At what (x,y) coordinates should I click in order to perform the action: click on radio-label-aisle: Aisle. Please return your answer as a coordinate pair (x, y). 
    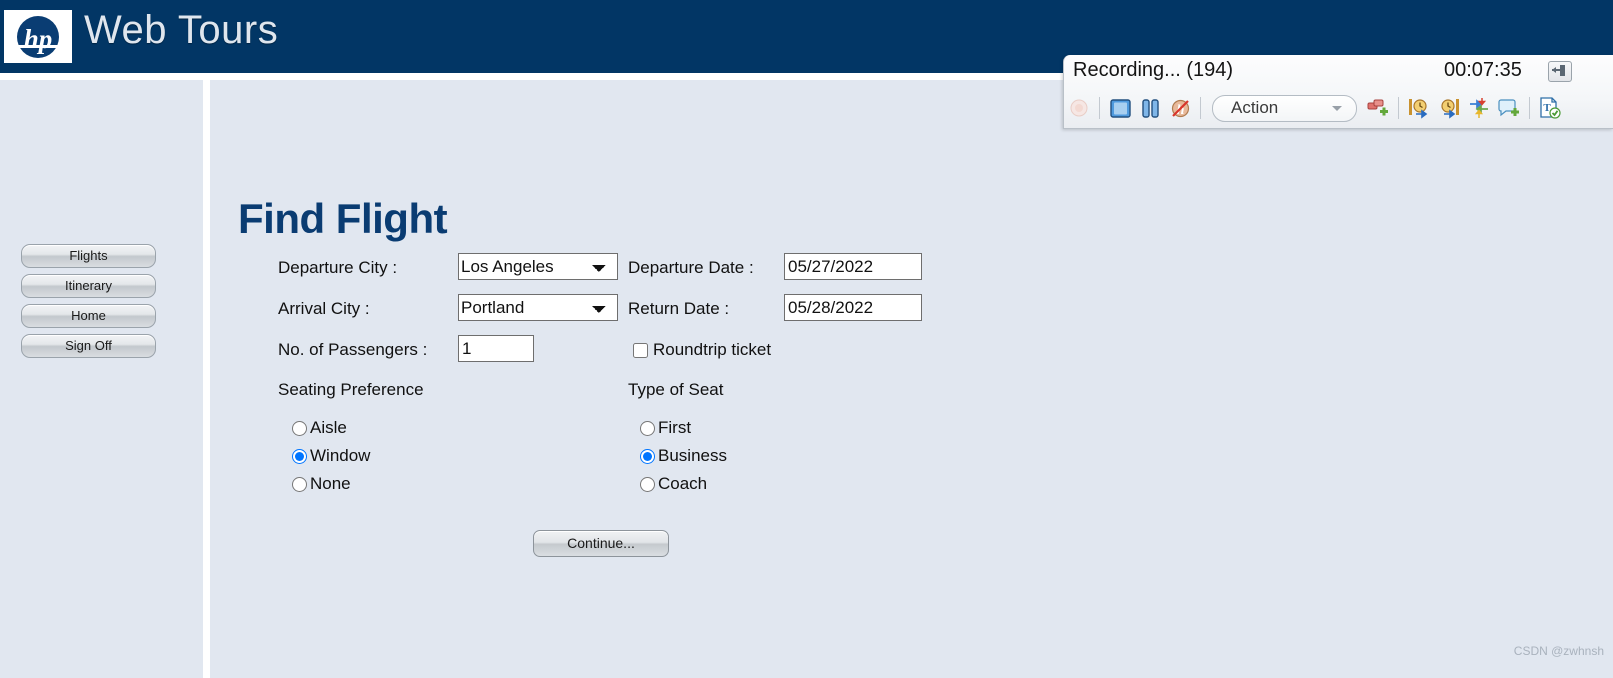
    Looking at the image, I should click on (328, 427).